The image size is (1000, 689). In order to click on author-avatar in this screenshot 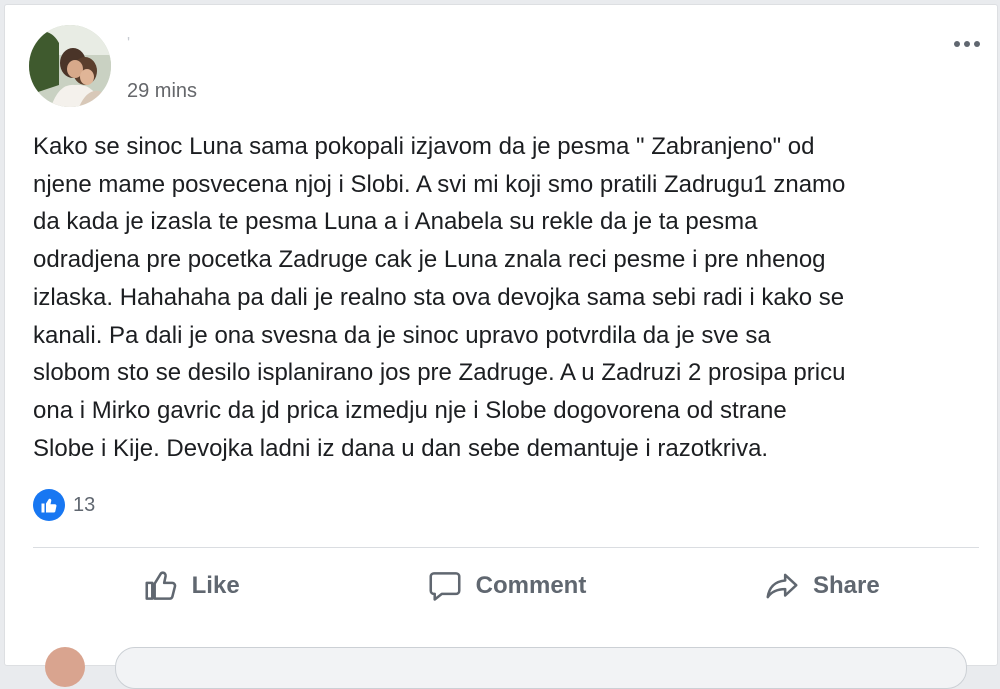, I will do `click(70, 66)`.